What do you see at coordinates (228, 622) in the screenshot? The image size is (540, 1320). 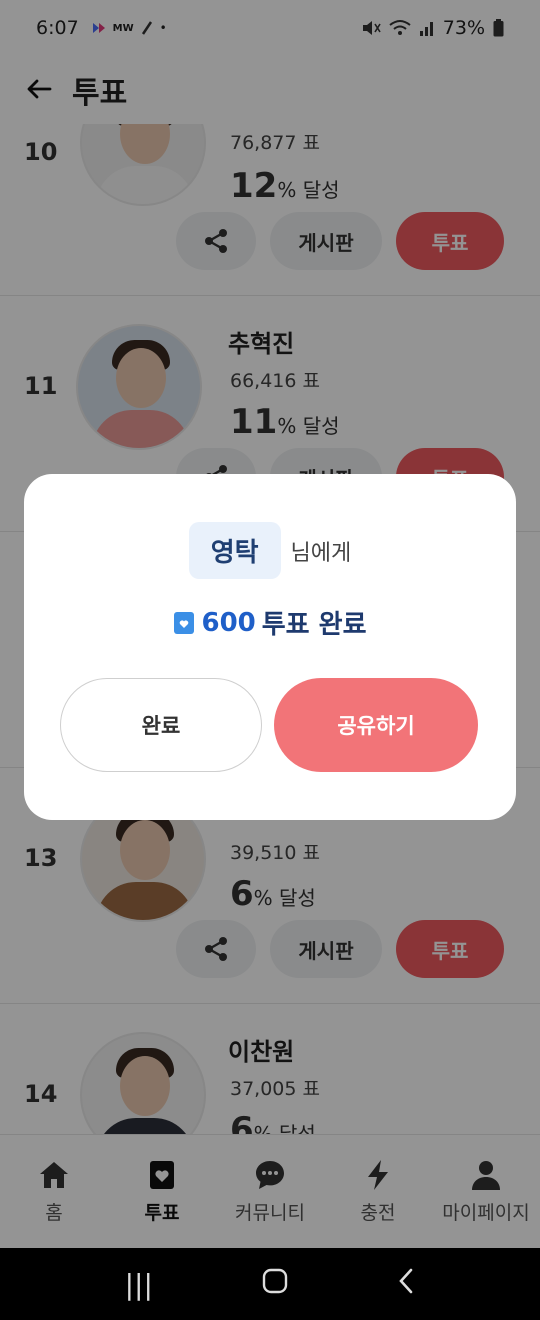 I see `vote-count-value: 600` at bounding box center [228, 622].